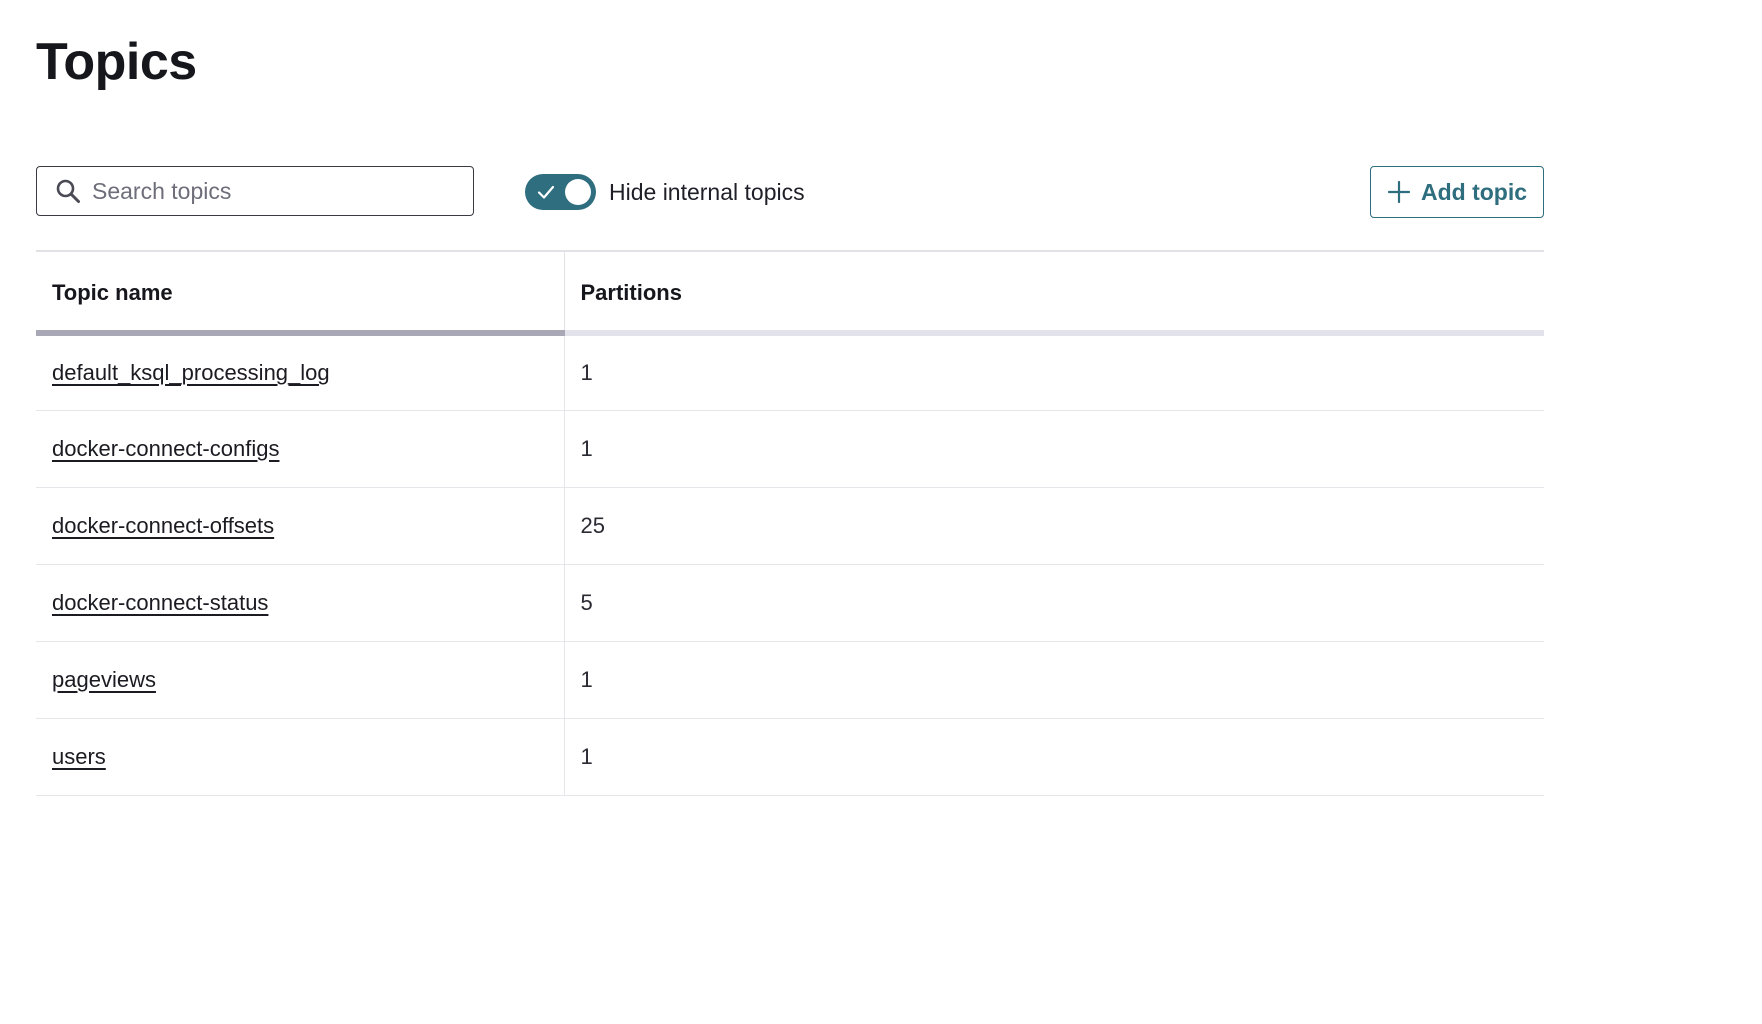  I want to click on column-header-topic-name: Topic name, so click(300, 293).